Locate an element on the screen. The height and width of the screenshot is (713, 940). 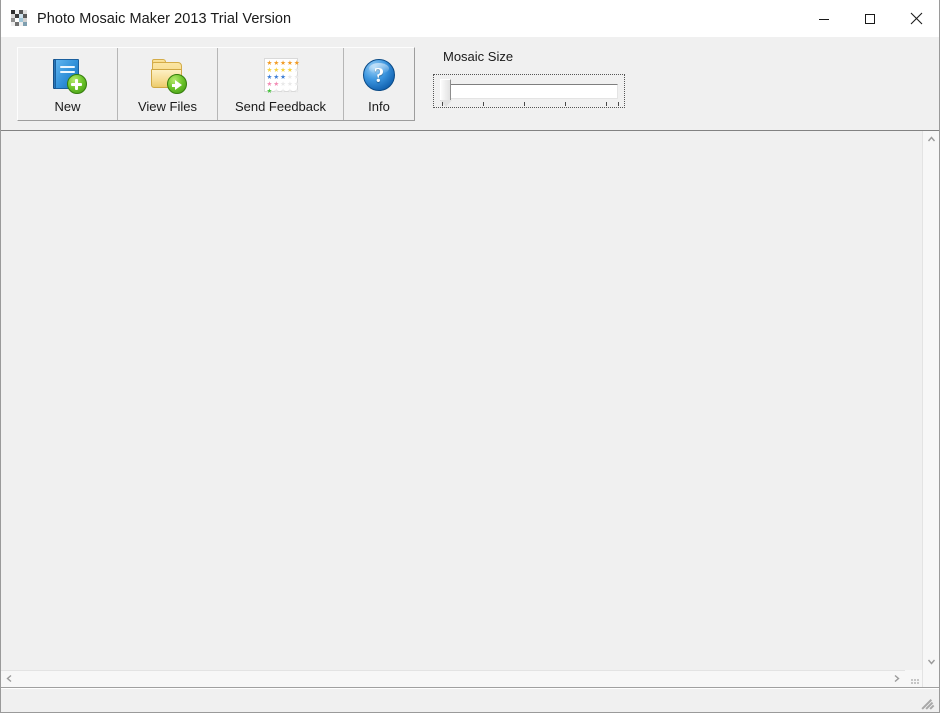
vertical-scrollbar is located at coordinates (930, 409).